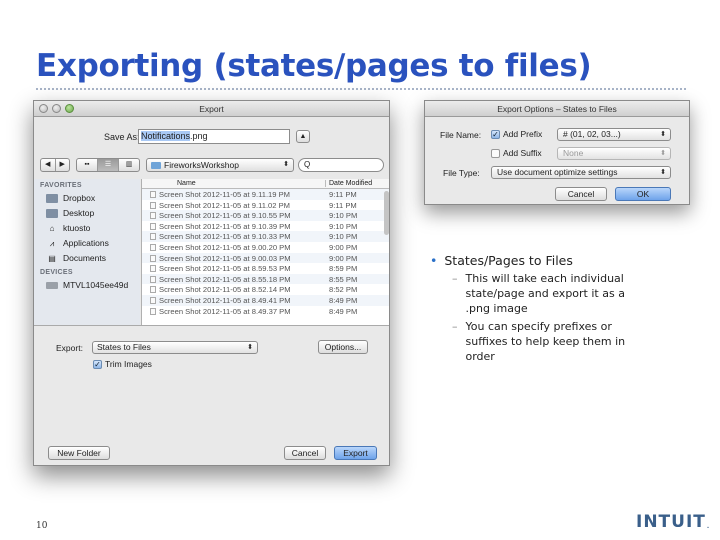 This screenshot has width=720, height=540. I want to click on options-ok-button: OK, so click(643, 194).